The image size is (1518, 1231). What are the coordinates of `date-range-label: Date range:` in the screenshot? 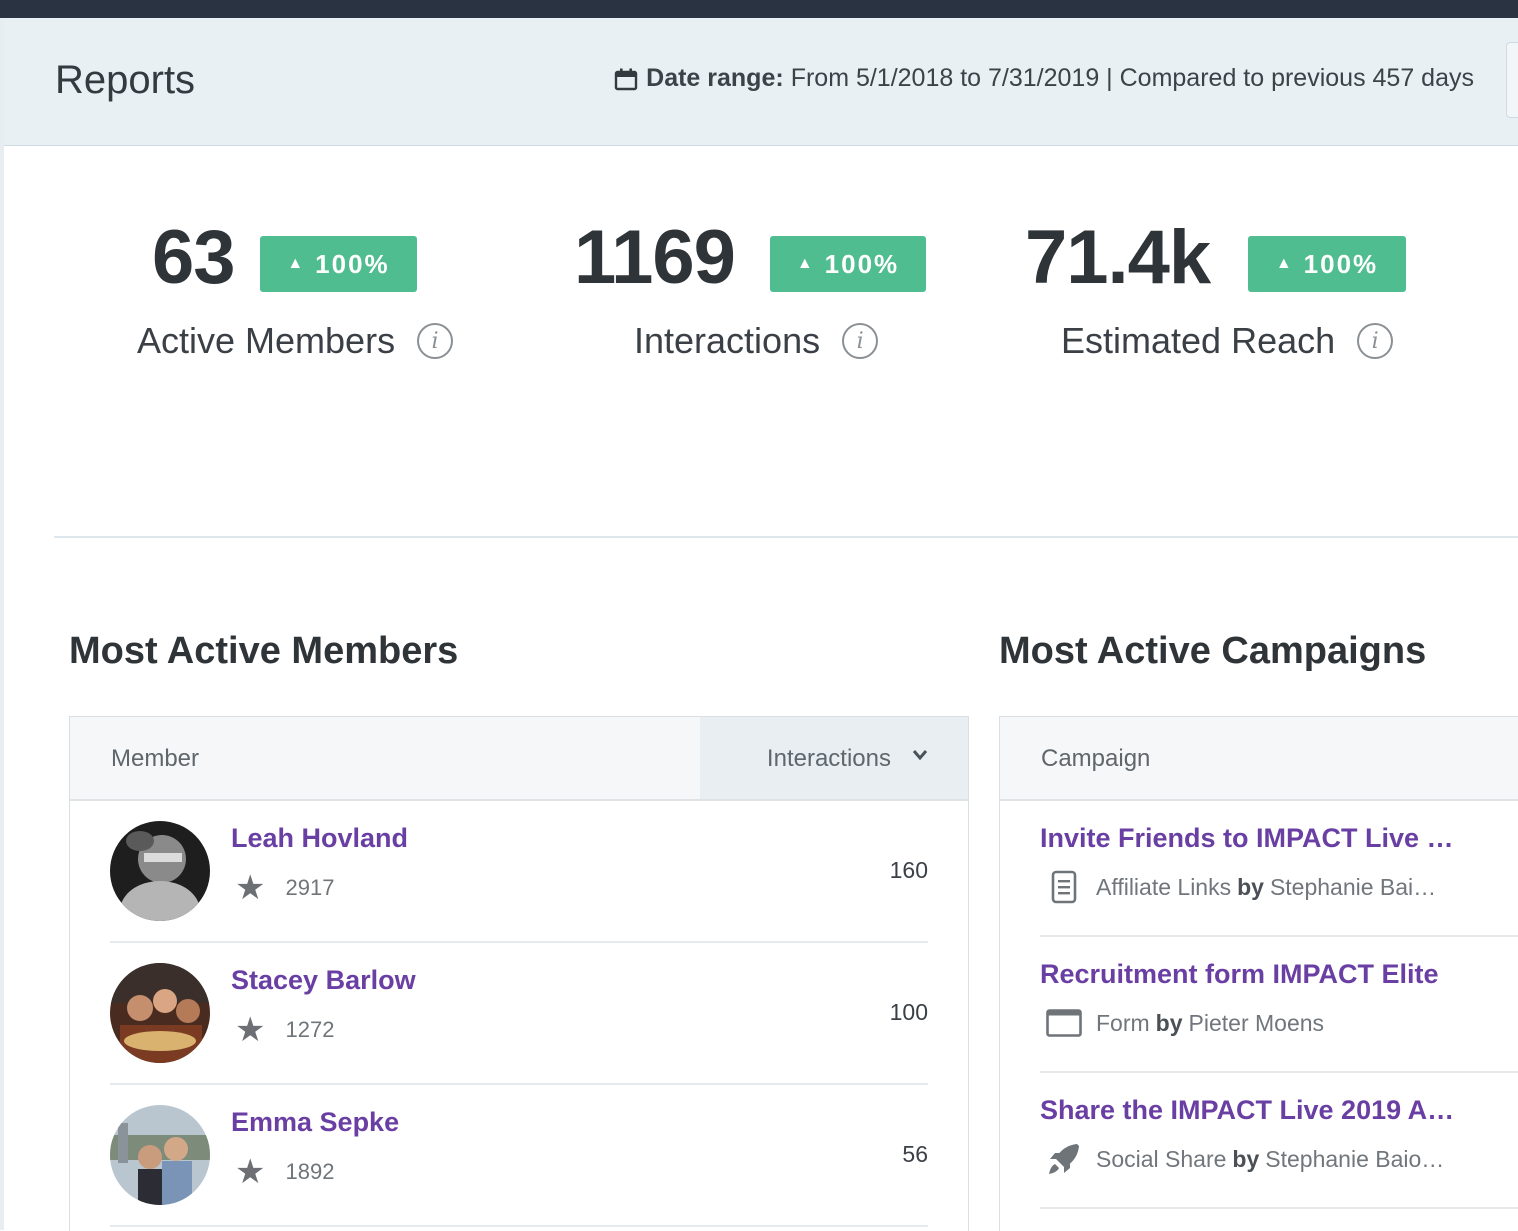 It's located at (715, 78).